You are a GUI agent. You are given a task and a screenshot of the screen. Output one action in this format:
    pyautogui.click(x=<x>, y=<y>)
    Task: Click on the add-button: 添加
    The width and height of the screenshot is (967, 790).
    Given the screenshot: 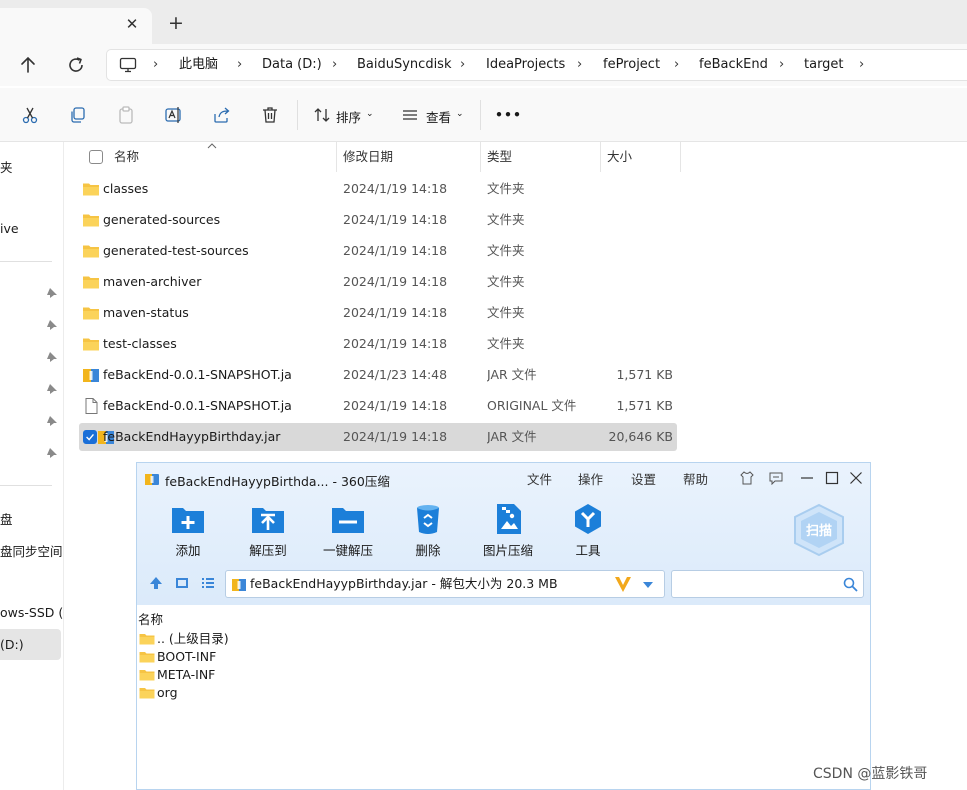 What is the action you would take?
    pyautogui.click(x=188, y=531)
    